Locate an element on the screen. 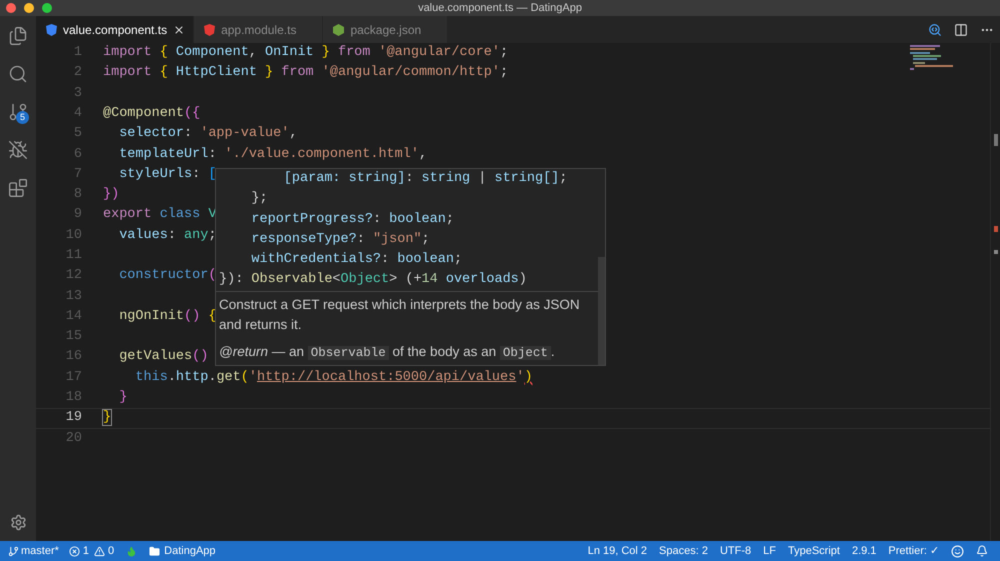  signature-line: responseType?: "json"; is located at coordinates (340, 239).